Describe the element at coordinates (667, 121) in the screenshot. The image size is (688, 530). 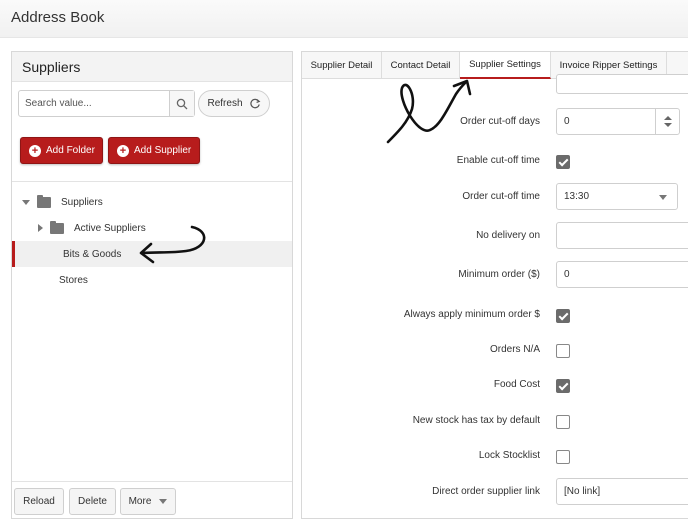
I see `number-stepper` at that location.